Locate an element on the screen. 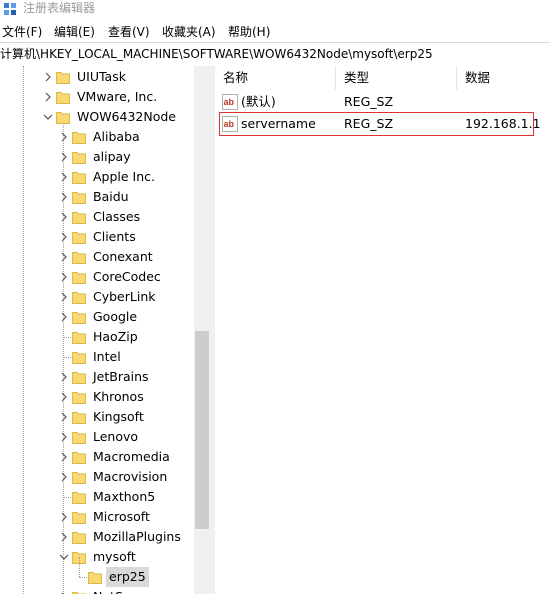 The image size is (550, 594). menu-view: 查看(V) is located at coordinates (129, 32).